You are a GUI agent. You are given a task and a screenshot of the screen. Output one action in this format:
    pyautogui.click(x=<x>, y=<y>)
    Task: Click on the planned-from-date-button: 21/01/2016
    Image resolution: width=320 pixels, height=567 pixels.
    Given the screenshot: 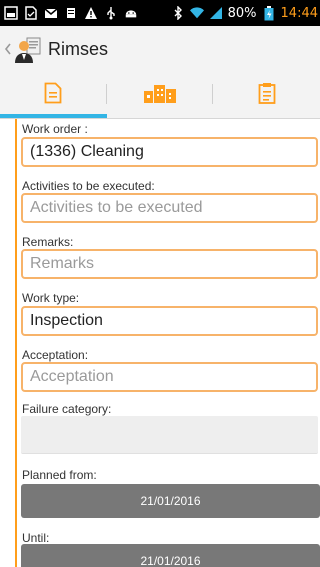 What is the action you would take?
    pyautogui.click(x=170, y=501)
    